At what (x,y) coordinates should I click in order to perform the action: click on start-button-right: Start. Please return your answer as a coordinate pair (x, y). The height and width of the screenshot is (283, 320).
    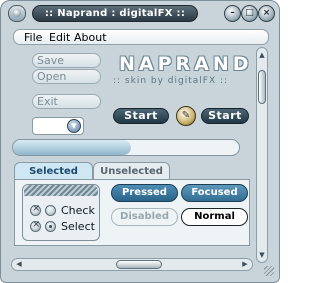
    Looking at the image, I should click on (225, 116).